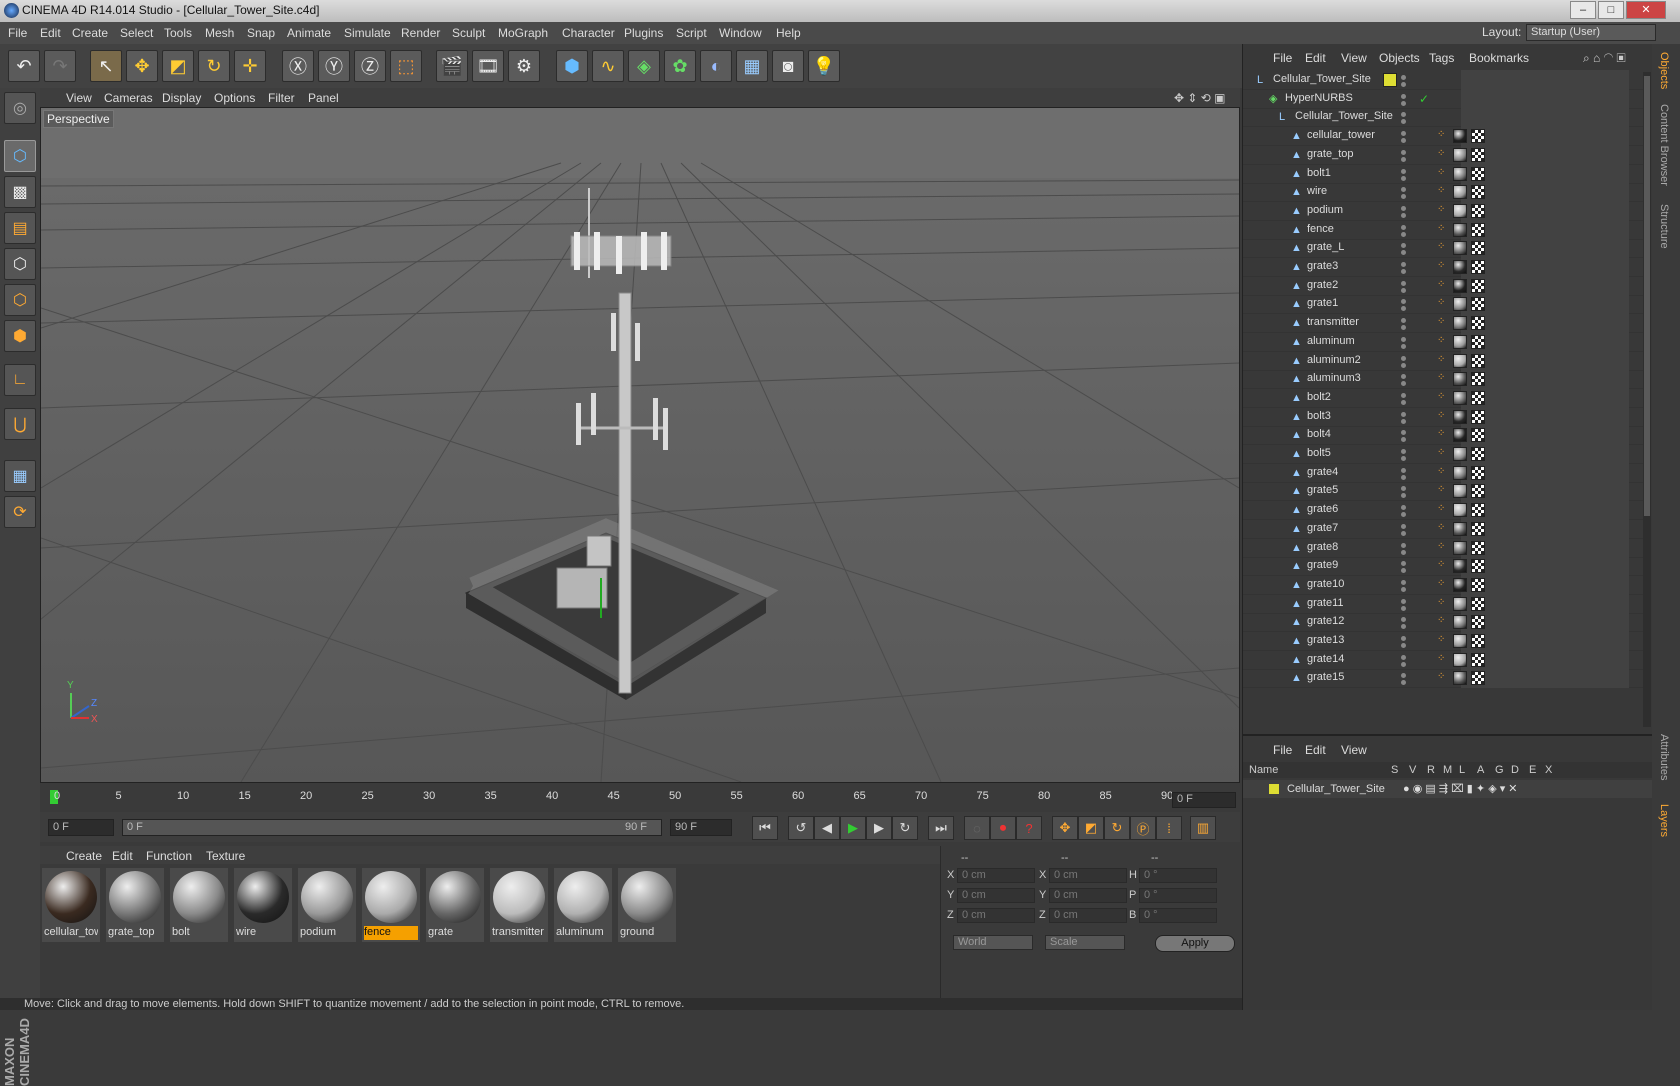 The image size is (1680, 1086). Describe the element at coordinates (1664, 70) in the screenshot. I see `tab-objects: Objects` at that location.